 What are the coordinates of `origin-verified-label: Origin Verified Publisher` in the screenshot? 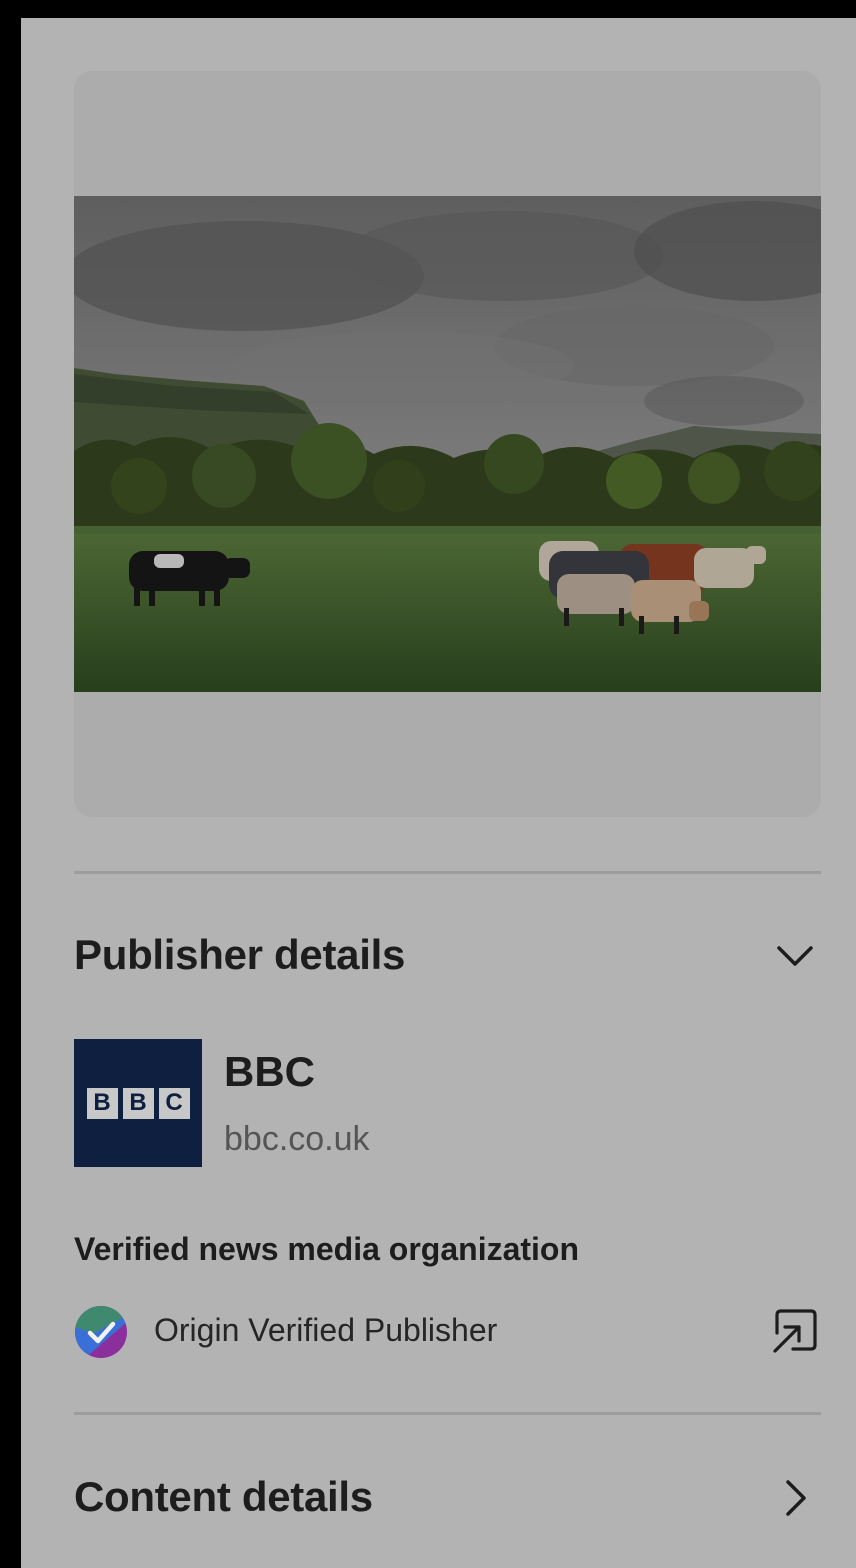 It's located at (326, 1330).